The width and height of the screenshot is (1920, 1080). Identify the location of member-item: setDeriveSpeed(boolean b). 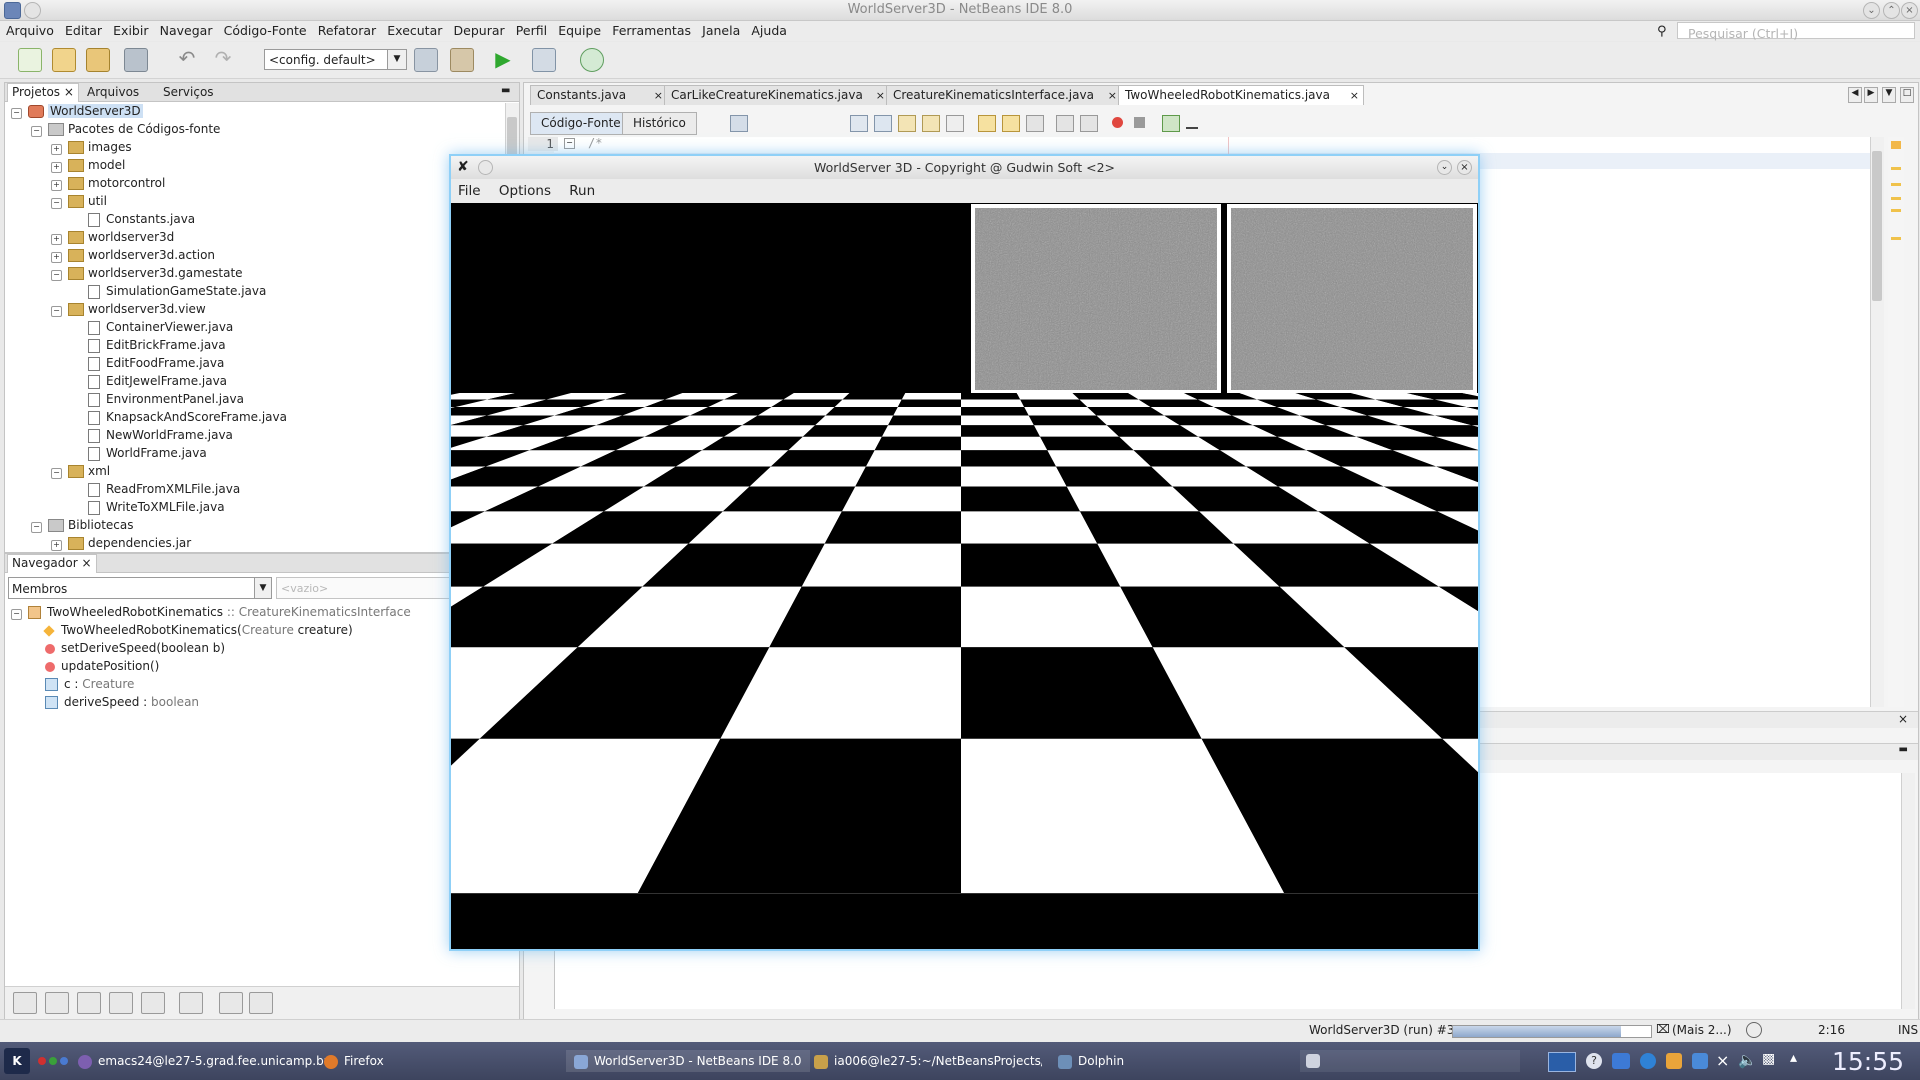
(135, 648).